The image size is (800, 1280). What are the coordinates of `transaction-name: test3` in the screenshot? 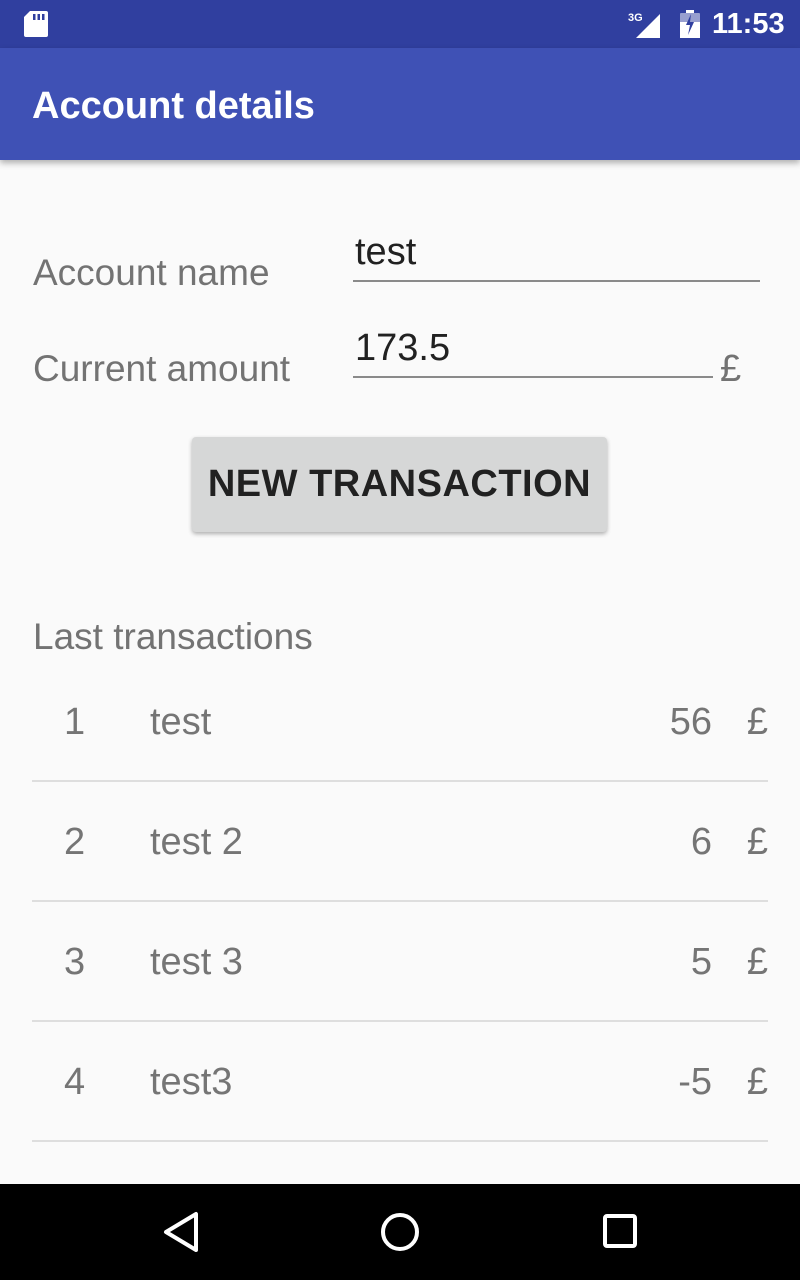 It's located at (191, 1082).